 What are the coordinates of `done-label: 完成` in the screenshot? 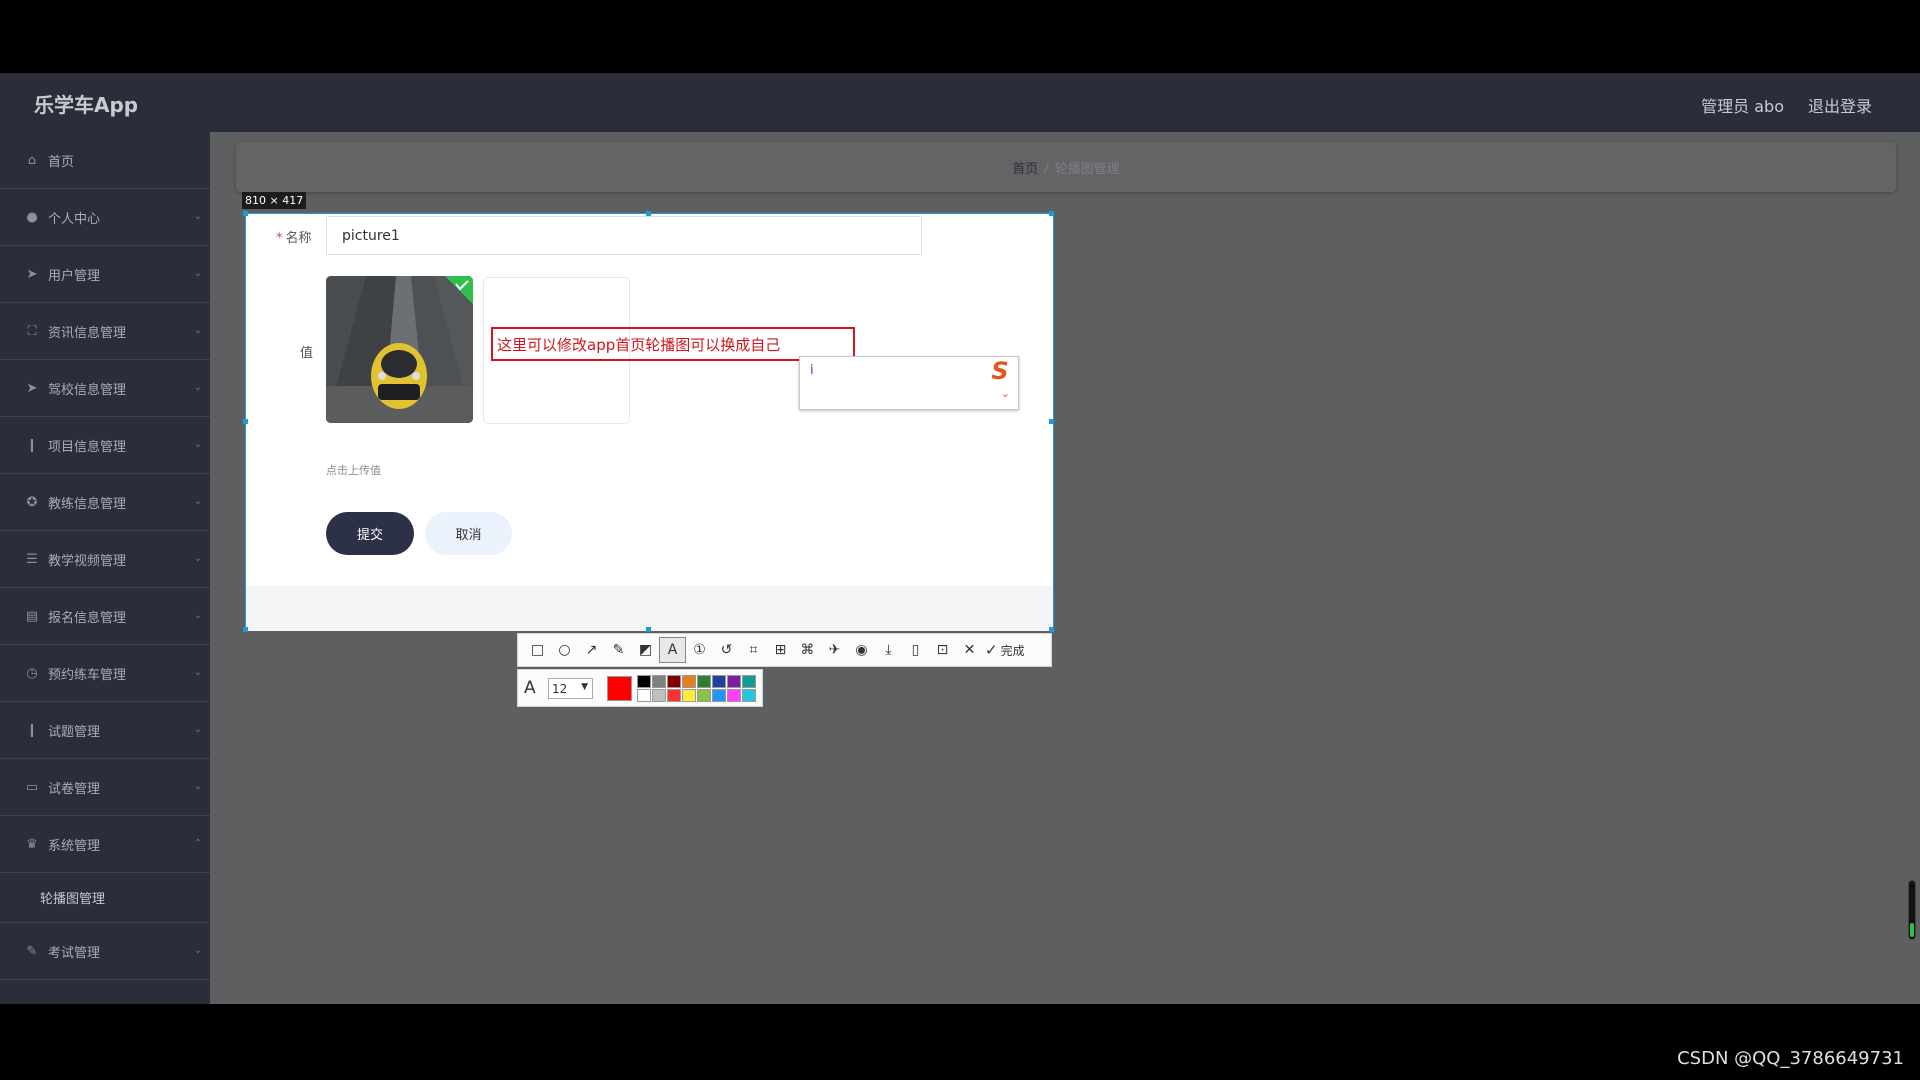 It's located at (1012, 650).